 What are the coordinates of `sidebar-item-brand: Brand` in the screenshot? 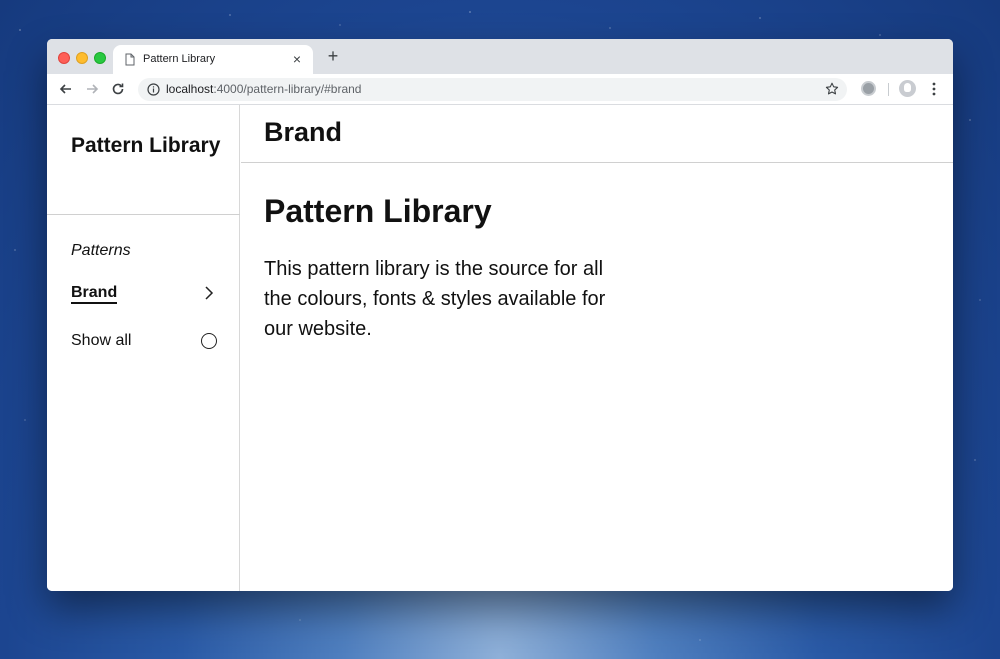 It's located at (144, 293).